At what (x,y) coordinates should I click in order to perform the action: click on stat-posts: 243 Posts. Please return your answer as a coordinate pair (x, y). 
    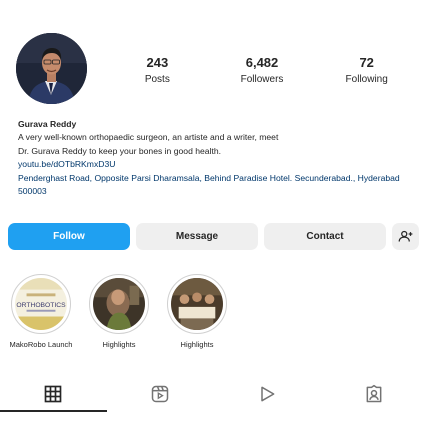
    Looking at the image, I should click on (157, 70).